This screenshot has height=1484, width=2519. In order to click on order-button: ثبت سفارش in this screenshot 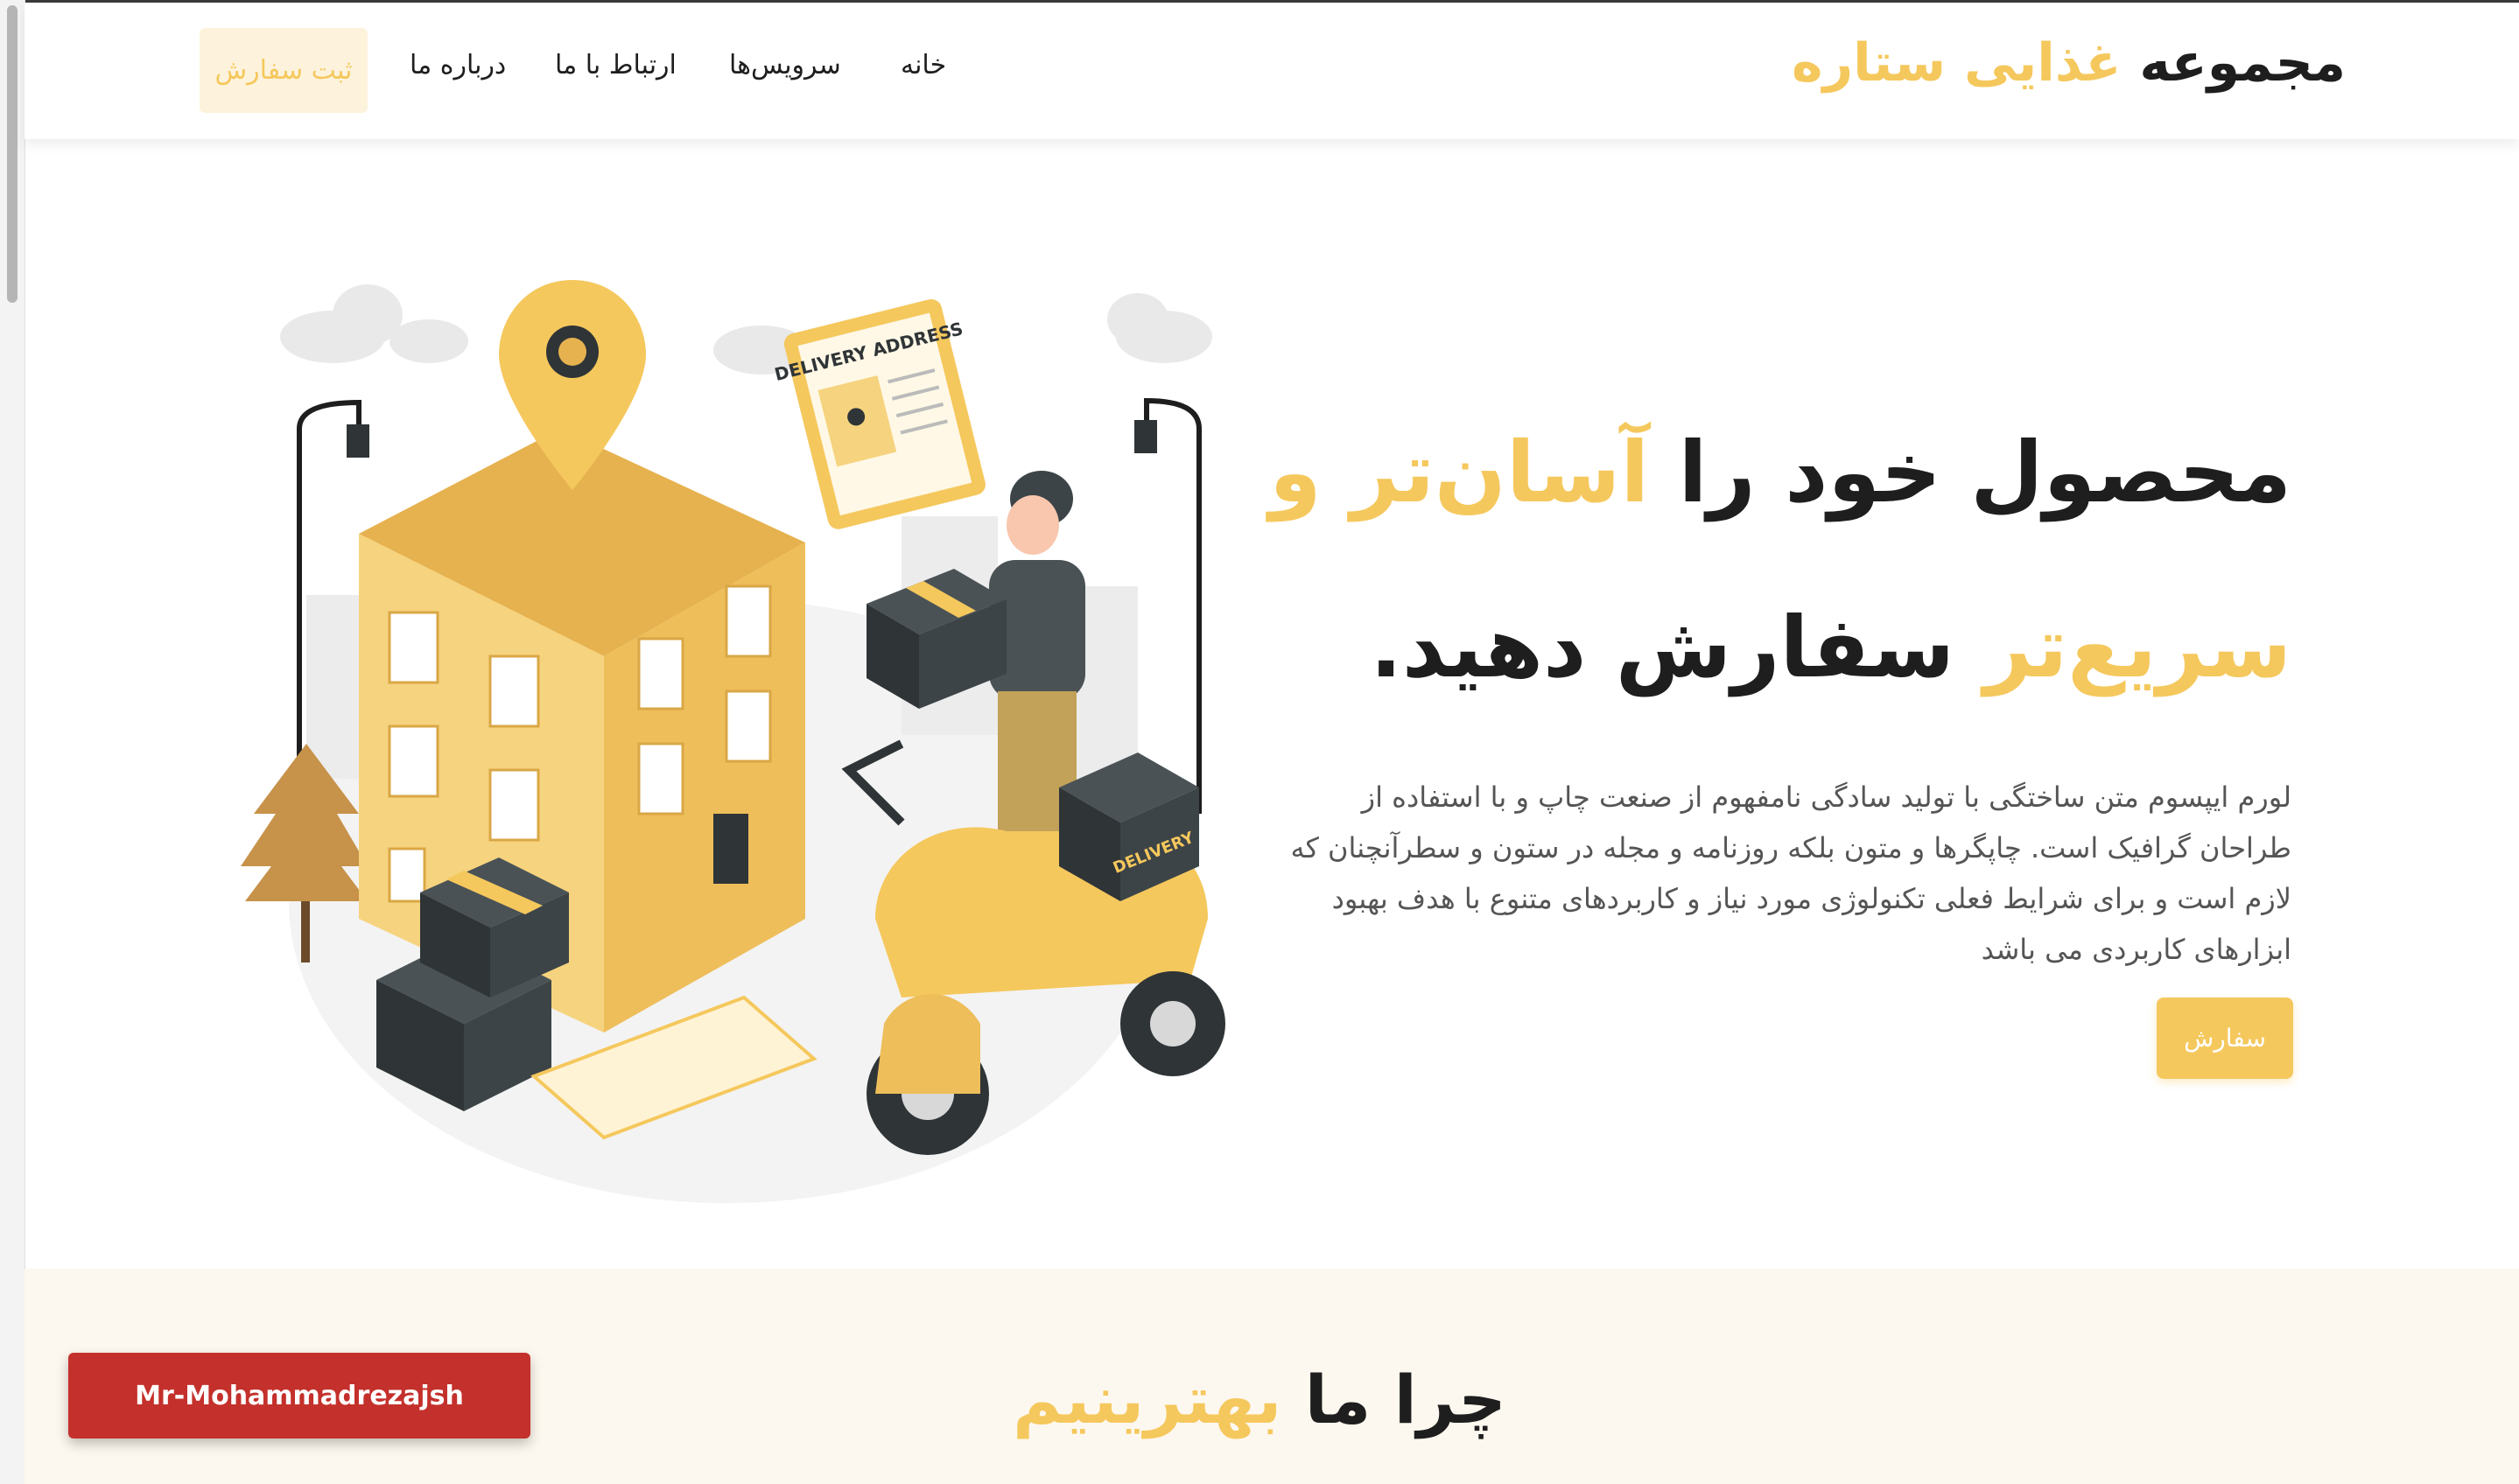, I will do `click(284, 70)`.